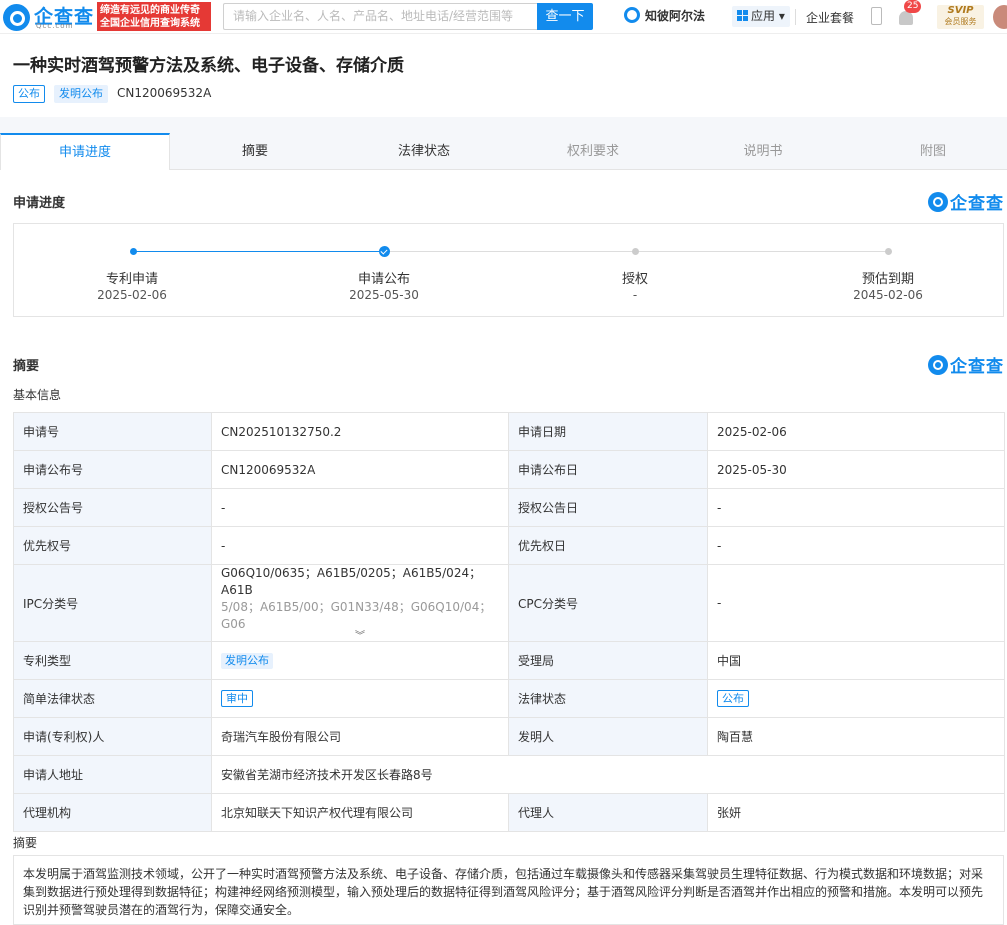 This screenshot has width=1007, height=925. I want to click on field-value: 安徽省芜湖市经济技术开发区长春路8号, so click(608, 774).